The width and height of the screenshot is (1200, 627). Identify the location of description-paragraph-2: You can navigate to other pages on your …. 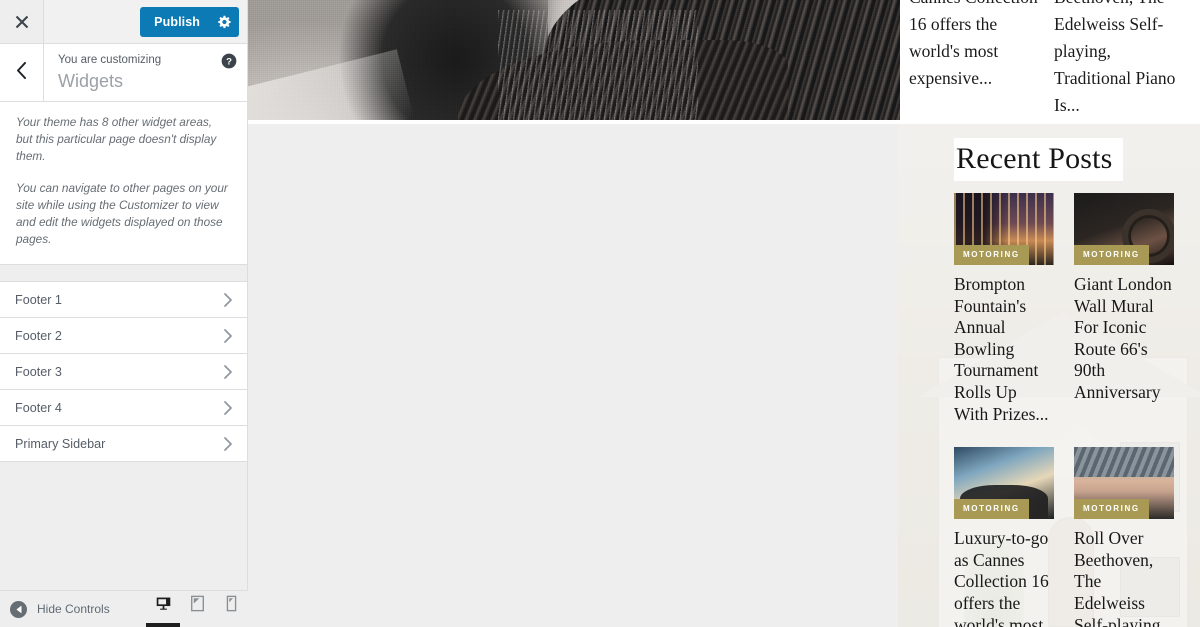
(122, 213).